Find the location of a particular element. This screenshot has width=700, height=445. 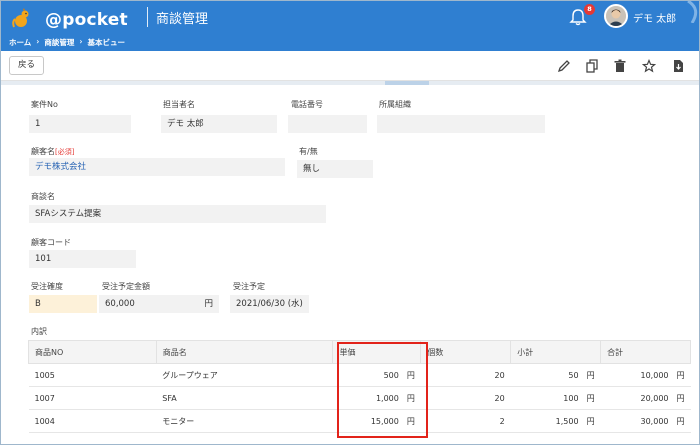

title-divider is located at coordinates (147, 17).